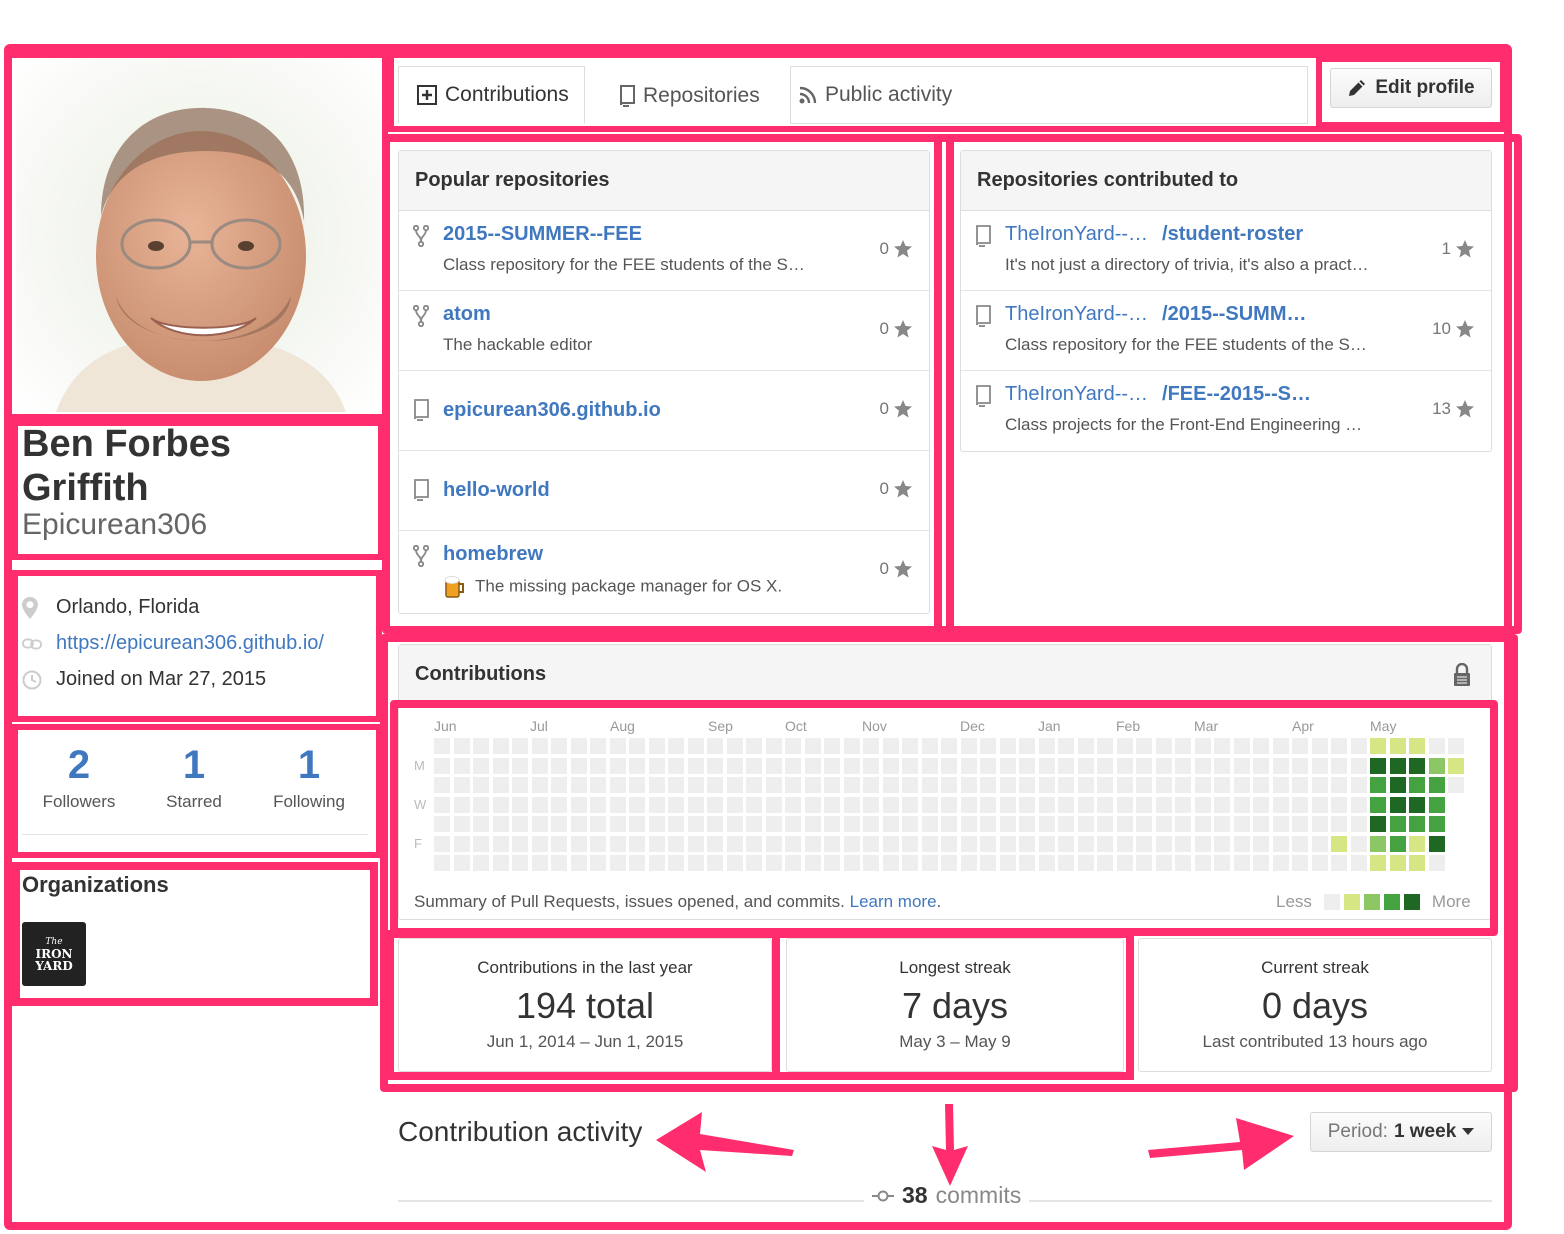 This screenshot has height=1234, width=1564. Describe the element at coordinates (1221, 1144) in the screenshot. I see `arrow-right-icon` at that location.